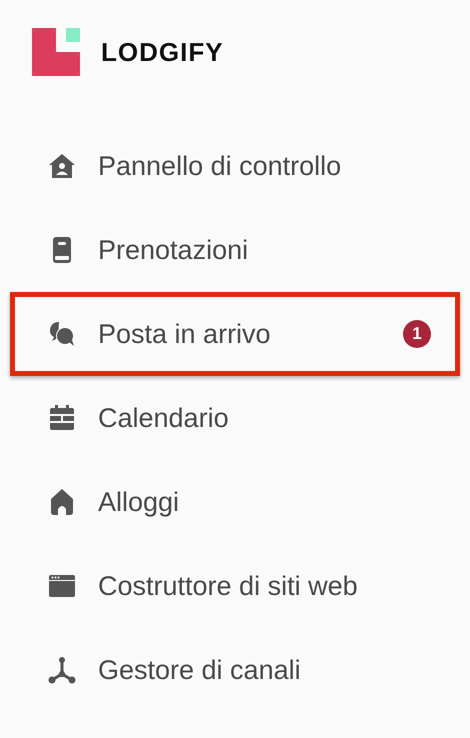 The image size is (470, 738). Describe the element at coordinates (62, 502) in the screenshot. I see `house-icon` at that location.